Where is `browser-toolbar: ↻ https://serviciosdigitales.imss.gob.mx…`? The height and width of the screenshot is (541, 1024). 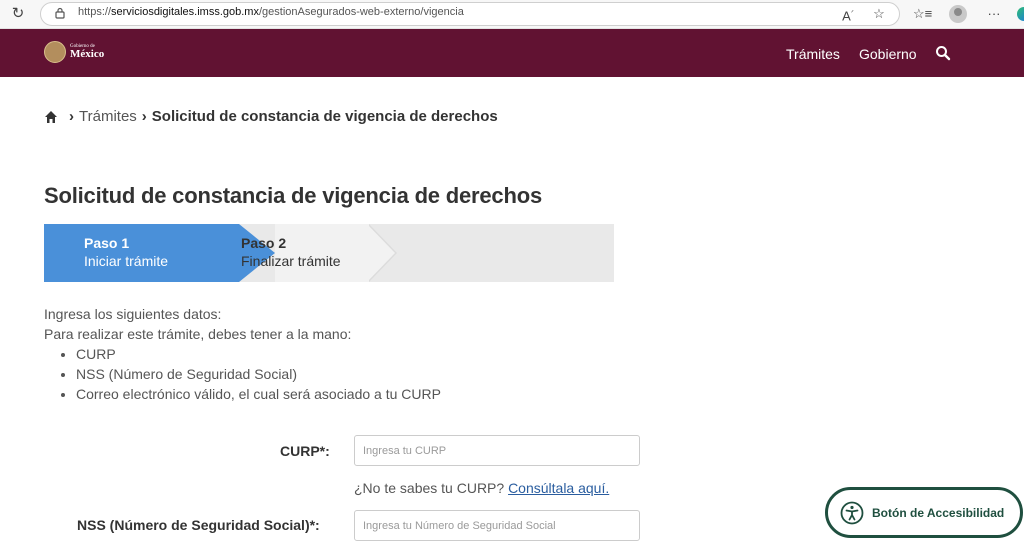 browser-toolbar: ↻ https://serviciosdigitales.imss.gob.mx… is located at coordinates (512, 14).